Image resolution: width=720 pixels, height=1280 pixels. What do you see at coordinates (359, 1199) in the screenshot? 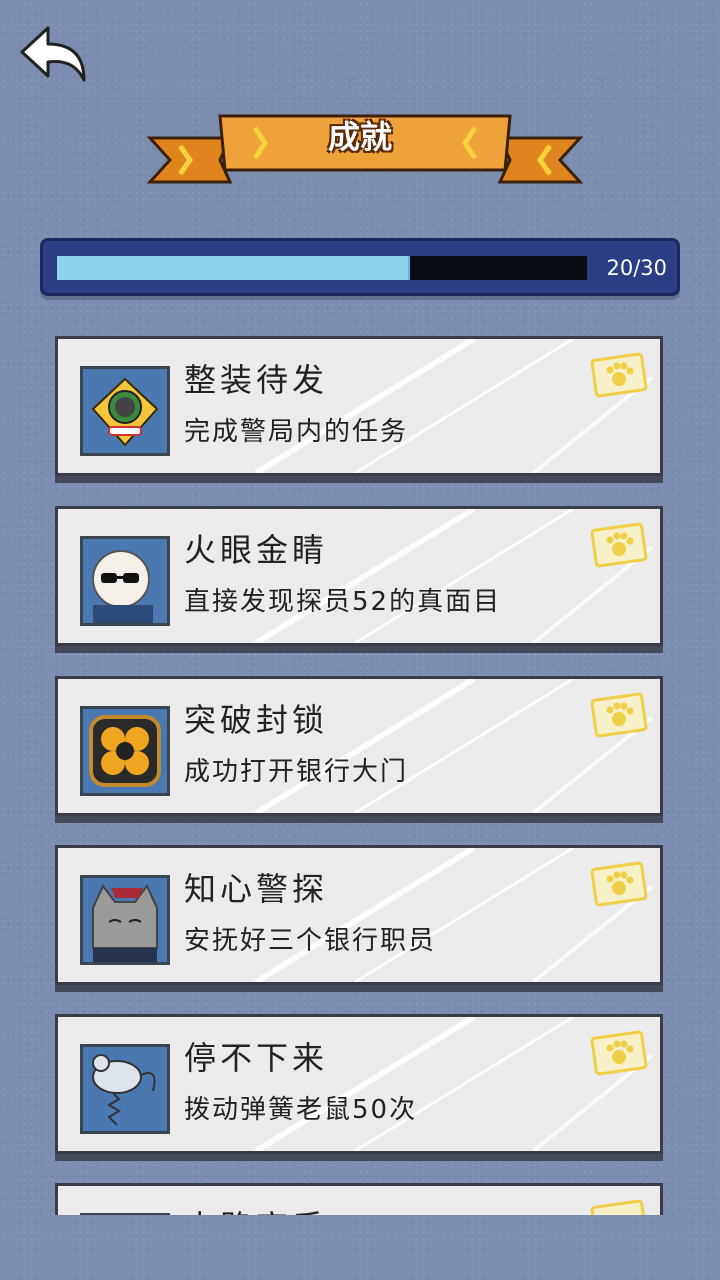
I see `achievement-card: 电路高手` at bounding box center [359, 1199].